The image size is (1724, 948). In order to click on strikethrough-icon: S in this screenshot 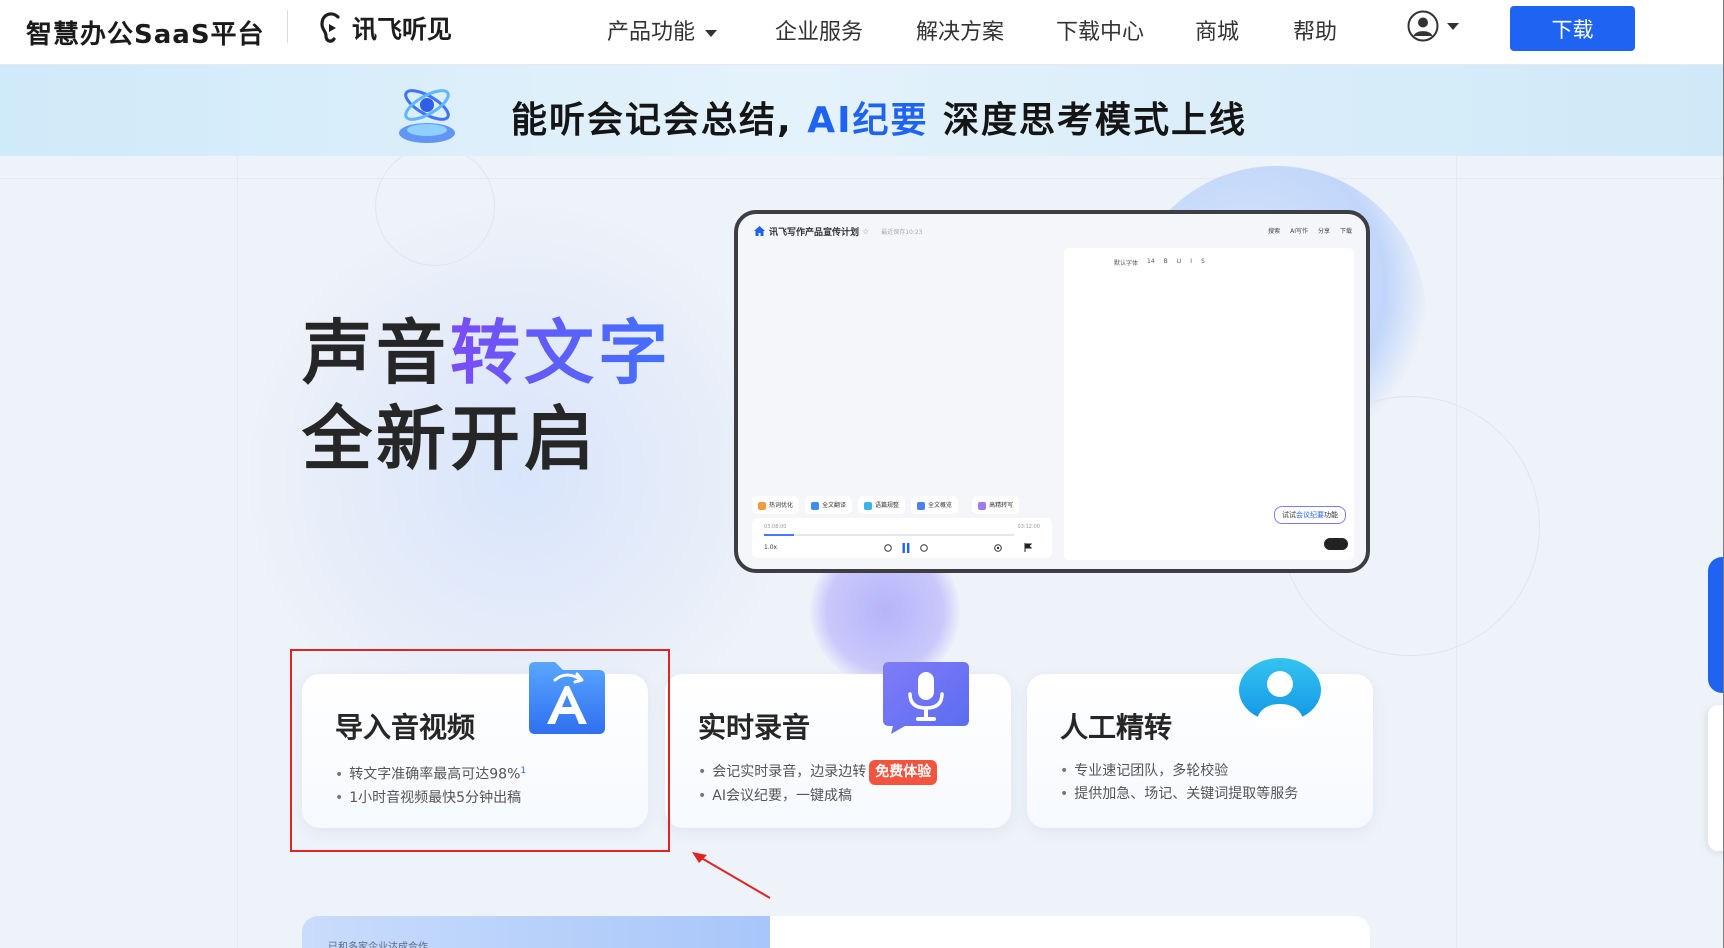, I will do `click(1202, 261)`.